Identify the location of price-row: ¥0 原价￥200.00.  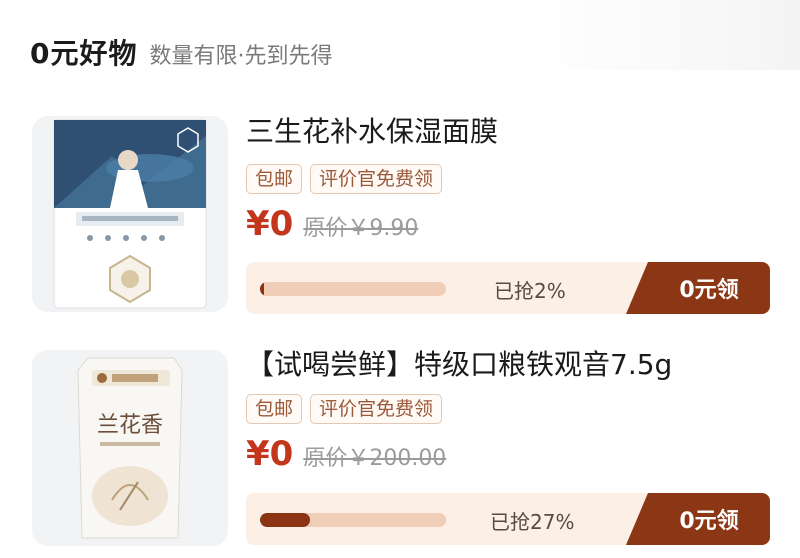
(346, 454).